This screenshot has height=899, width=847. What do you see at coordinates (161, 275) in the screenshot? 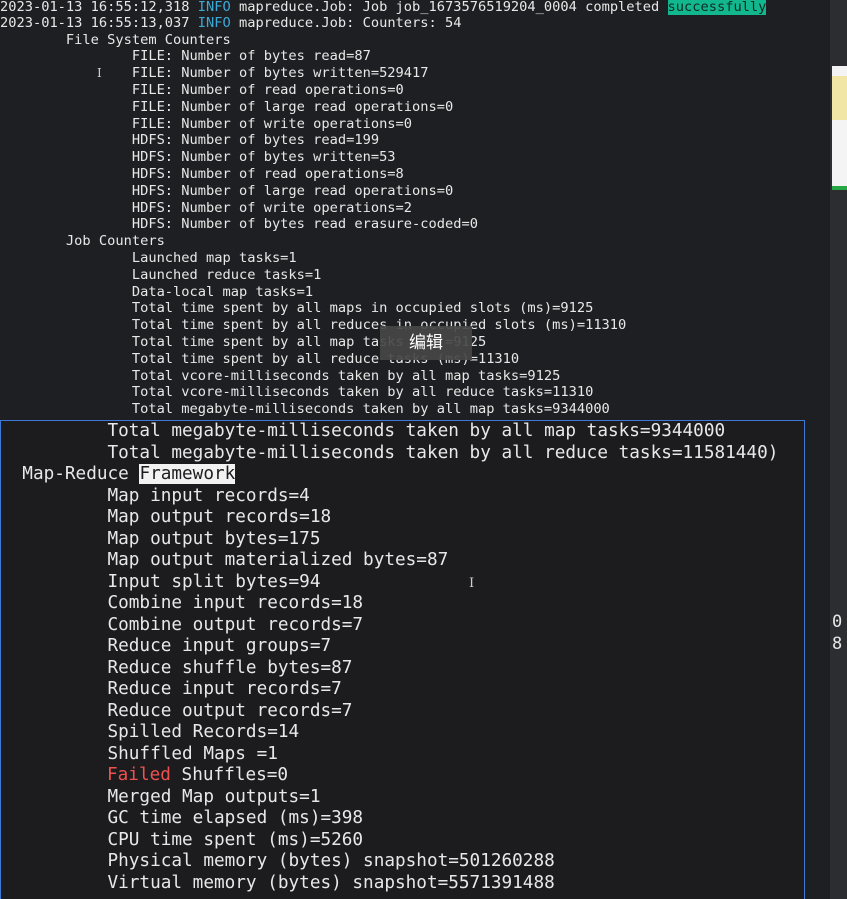
I see `counter-line: Launched reduce tasks=1` at bounding box center [161, 275].